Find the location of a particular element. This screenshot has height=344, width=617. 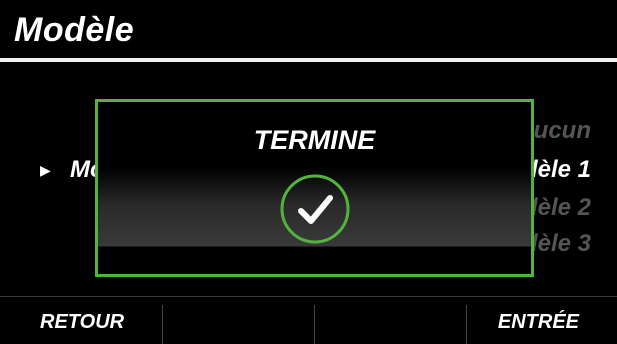

page-title: Modèle is located at coordinates (74, 30).